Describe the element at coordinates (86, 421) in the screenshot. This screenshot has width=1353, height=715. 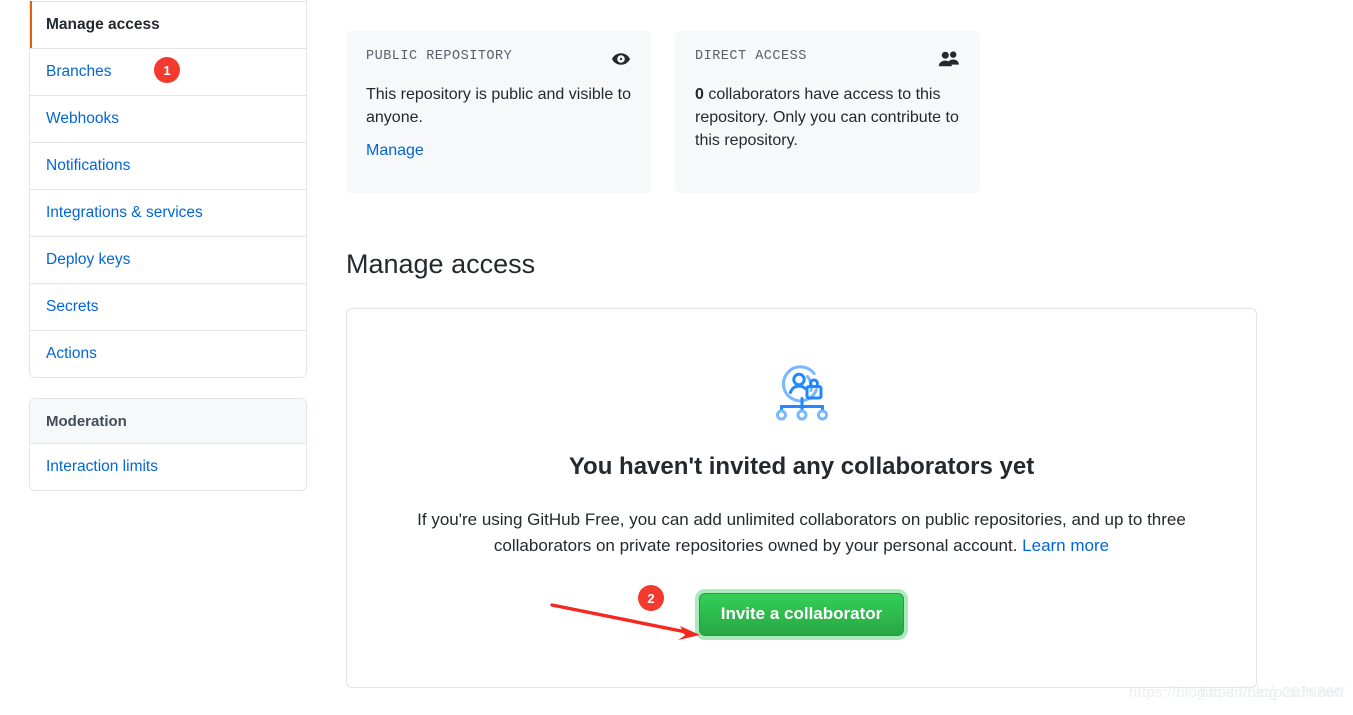
I see `sidebar-group-label: Moderation` at that location.